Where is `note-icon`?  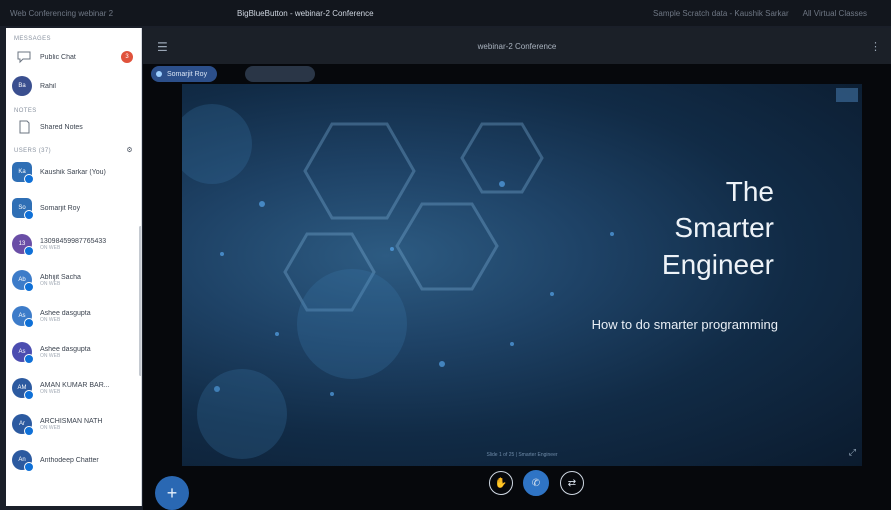
note-icon is located at coordinates (24, 127).